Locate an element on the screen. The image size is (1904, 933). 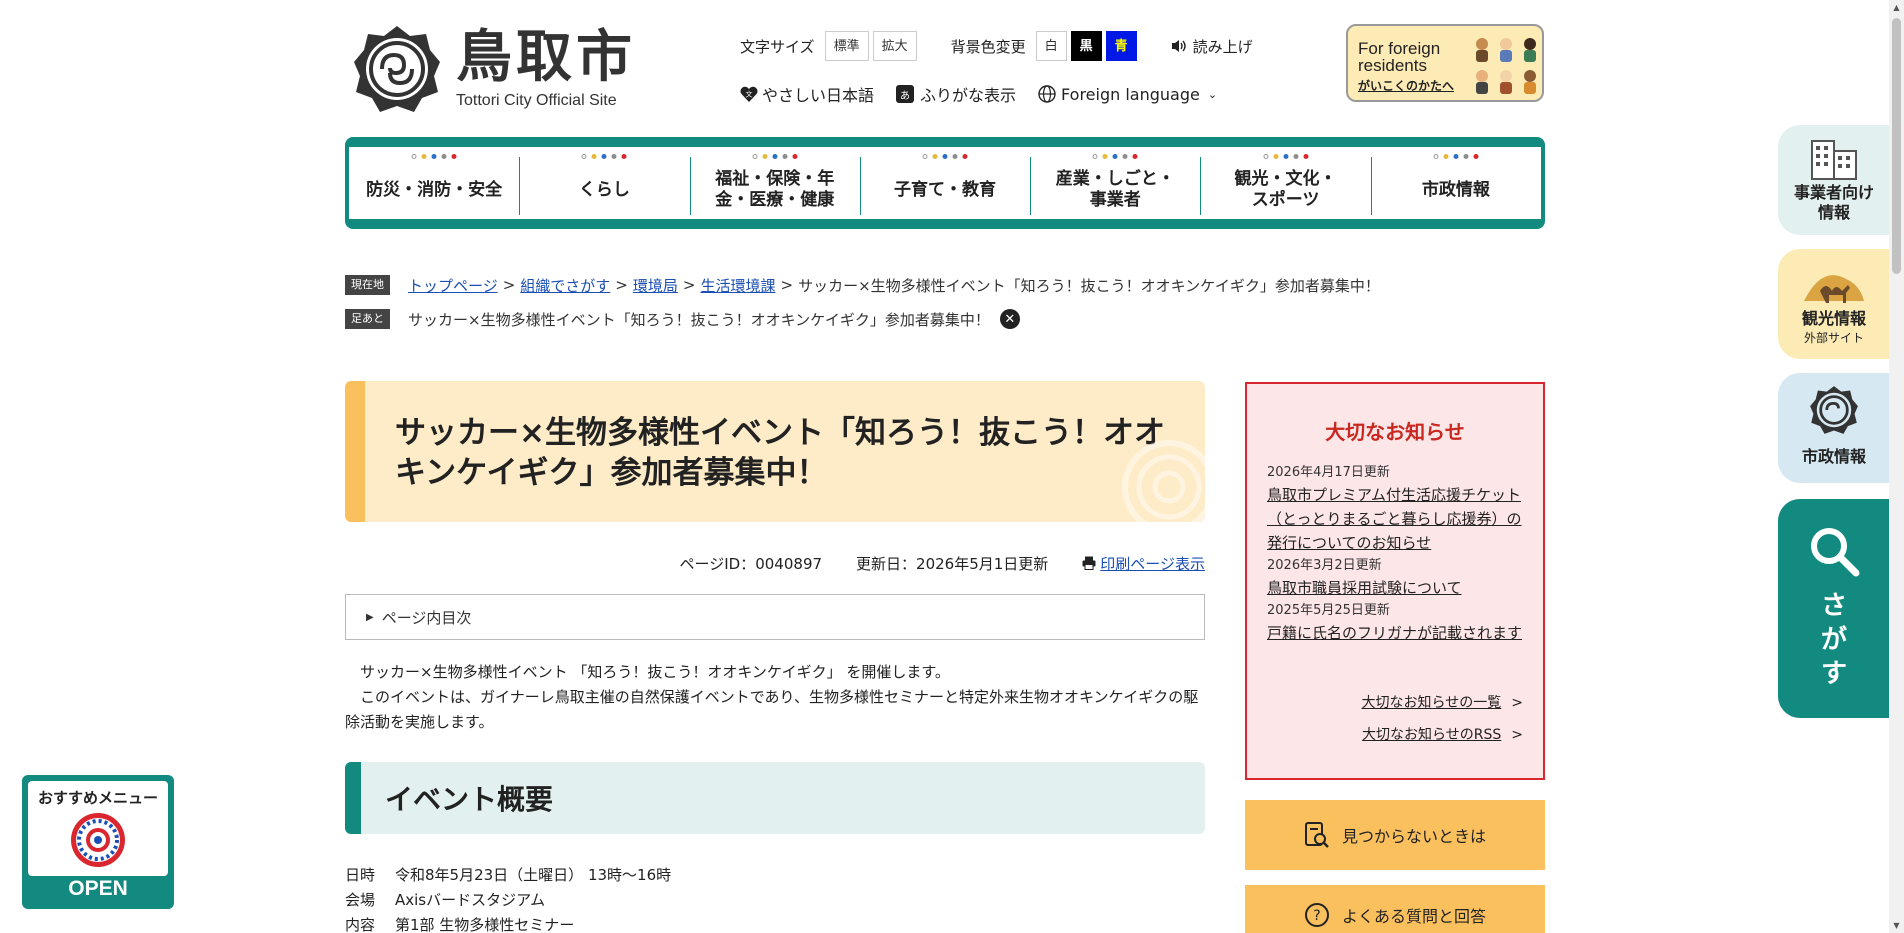
notice-heading: 大切なお知らせ is located at coordinates (1395, 432).